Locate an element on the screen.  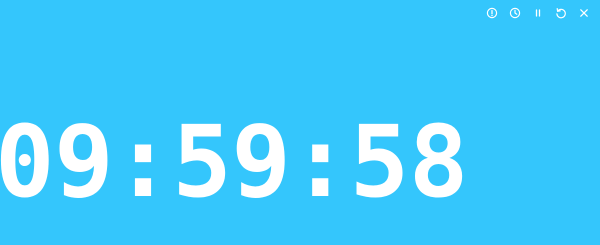
close-icon is located at coordinates (583, 13).